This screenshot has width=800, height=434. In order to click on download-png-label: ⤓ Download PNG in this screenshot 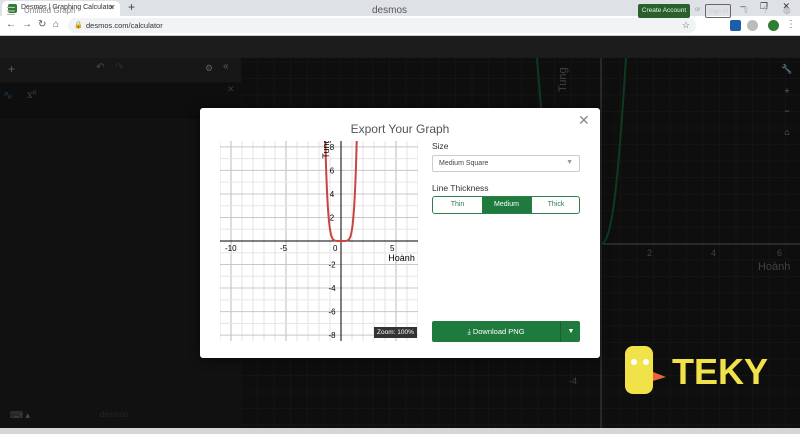, I will do `click(496, 331)`.